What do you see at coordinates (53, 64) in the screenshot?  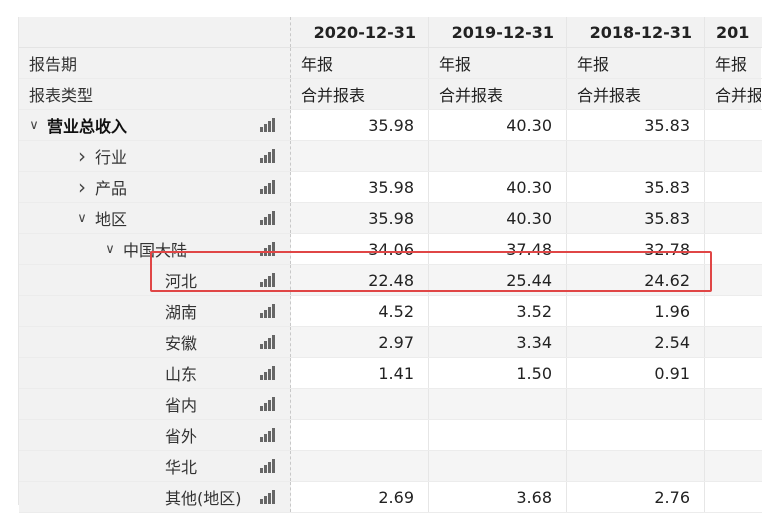 I see `meta-label-text: 报告期` at bounding box center [53, 64].